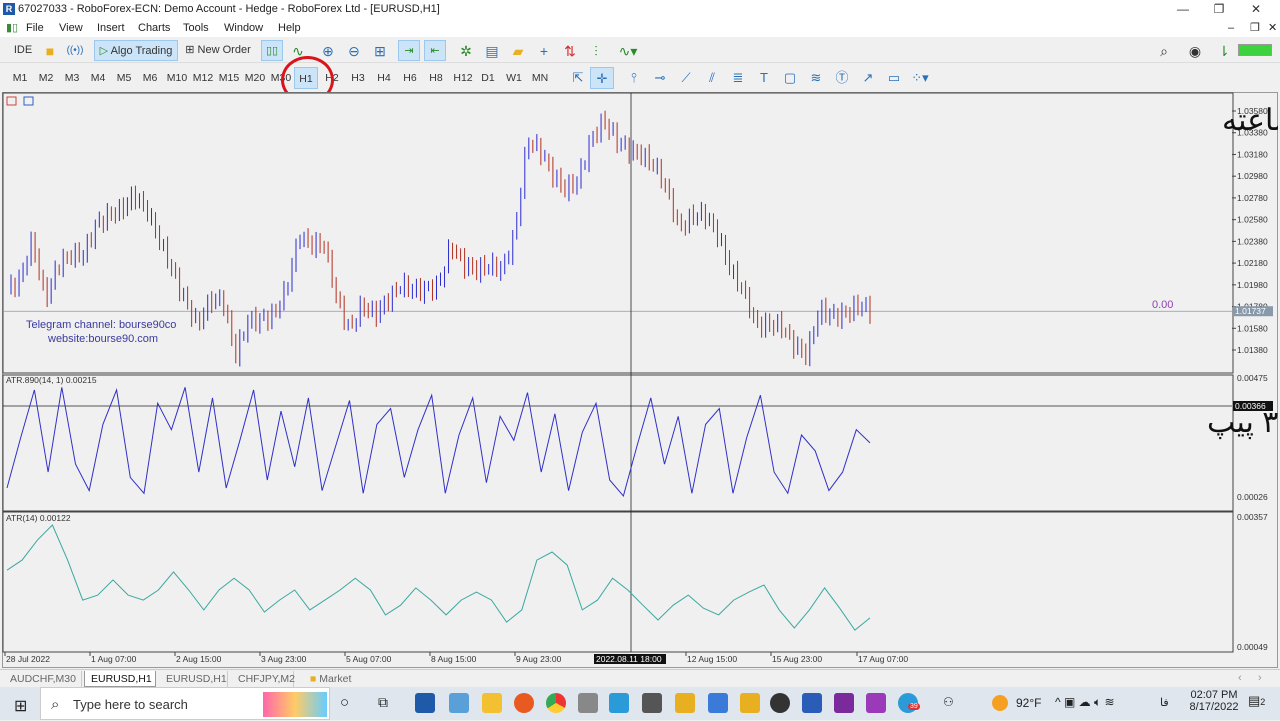  Describe the element at coordinates (150, 78) in the screenshot. I see `timeframe-m6: M6` at that location.